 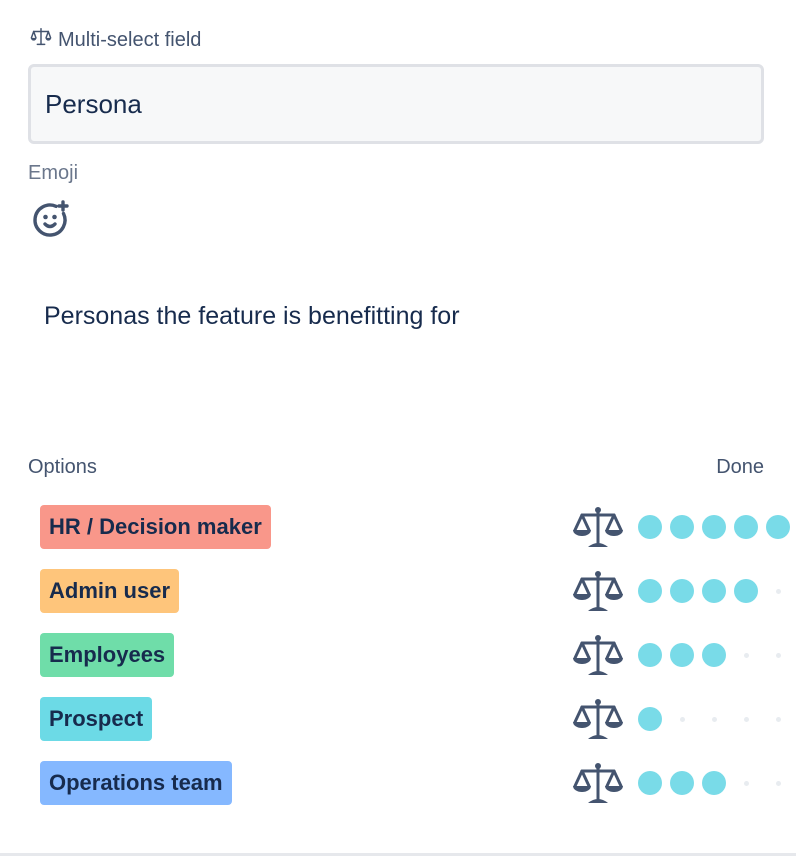 I want to click on option-lozenge: Admin user, so click(x=110, y=591).